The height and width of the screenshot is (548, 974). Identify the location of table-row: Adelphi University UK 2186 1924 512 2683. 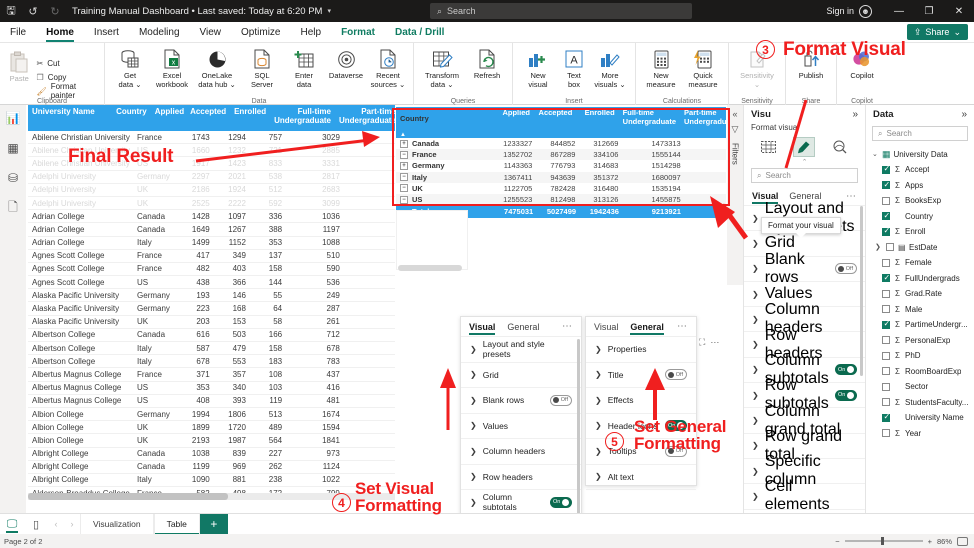
(211, 190).